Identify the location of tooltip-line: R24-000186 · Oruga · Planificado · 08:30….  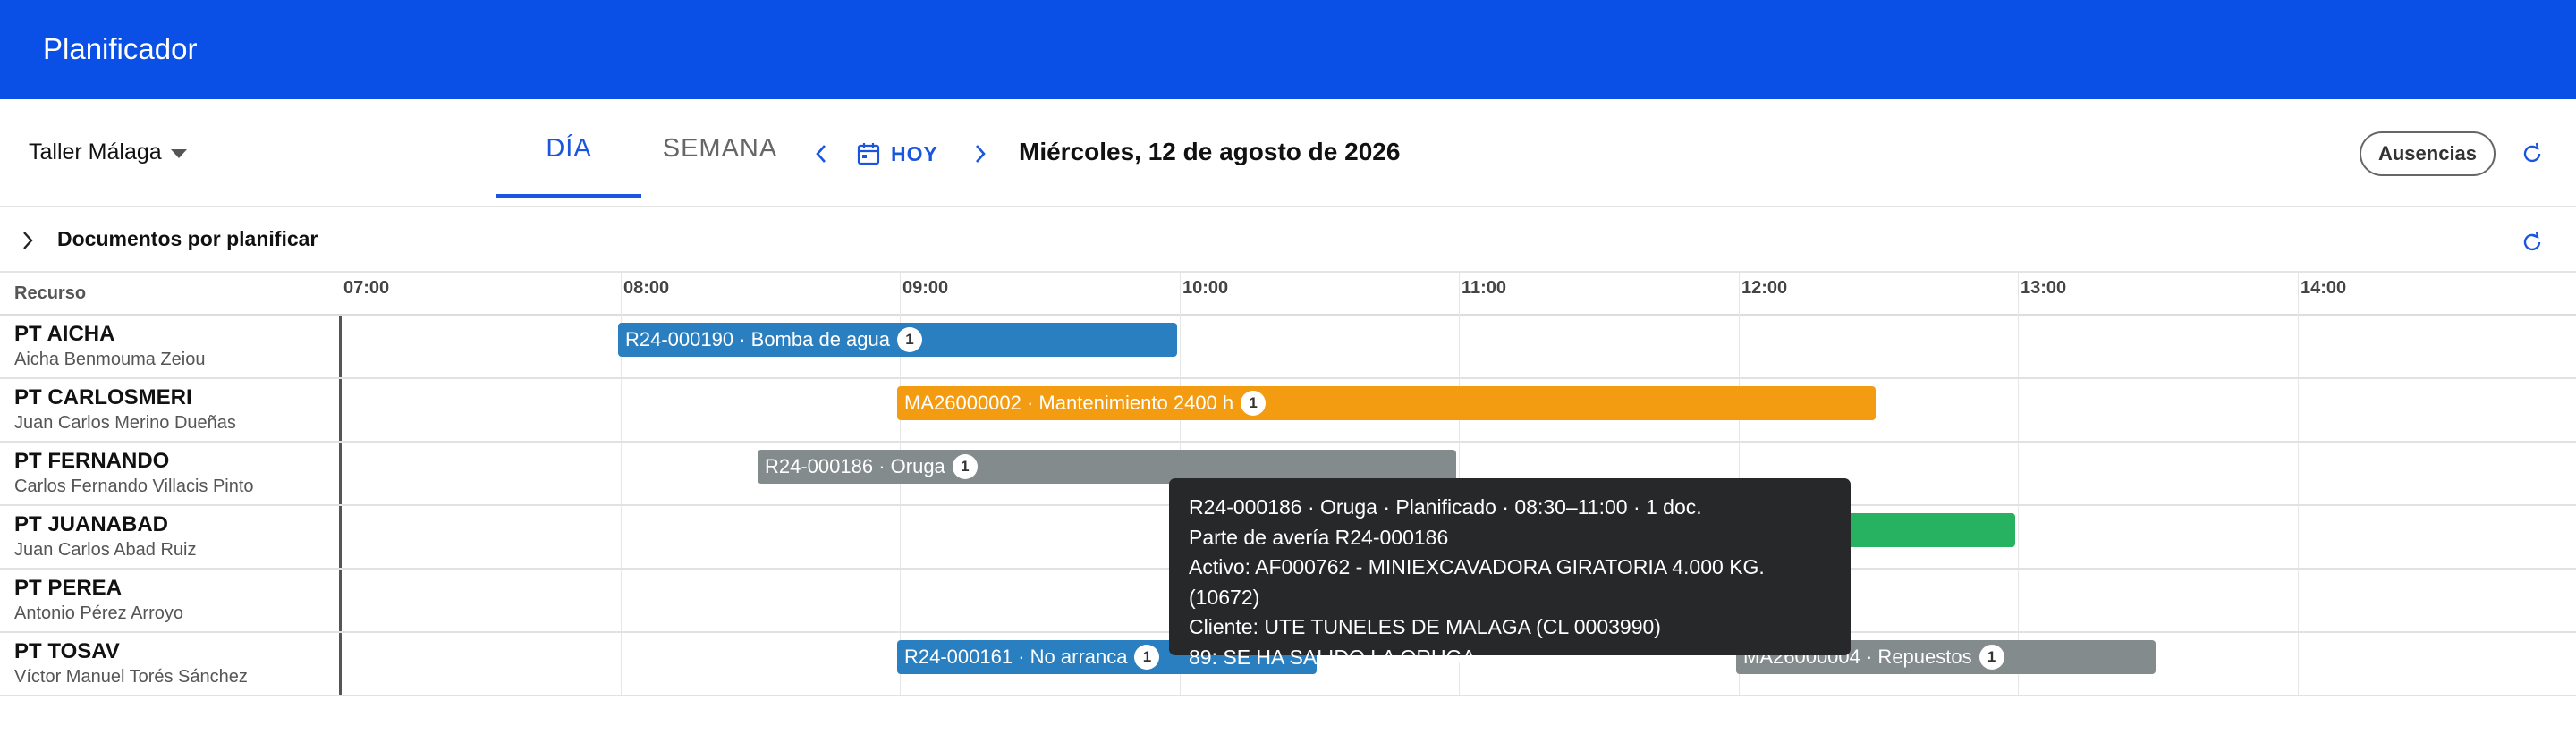
(1445, 507).